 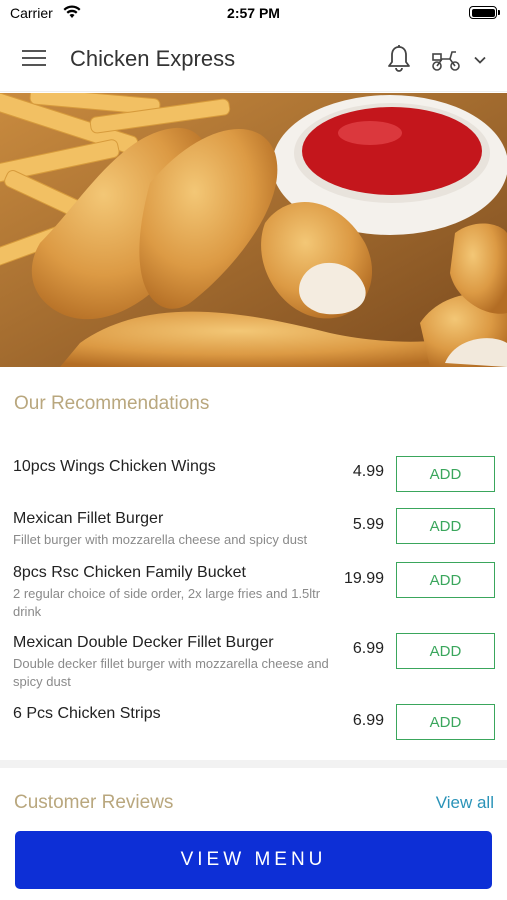 I want to click on item-name: 6 Pcs Chicken Strips, so click(x=87, y=713).